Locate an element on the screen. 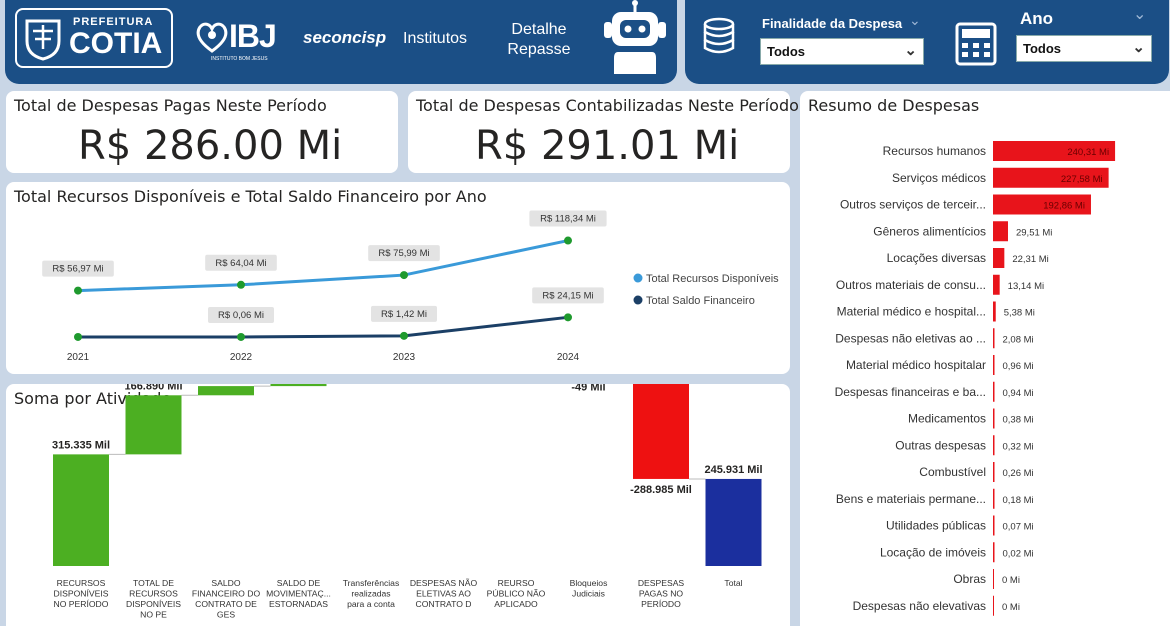 This screenshot has height=626, width=1170. bar-value-label: 0,26 Mi is located at coordinates (1018, 473).